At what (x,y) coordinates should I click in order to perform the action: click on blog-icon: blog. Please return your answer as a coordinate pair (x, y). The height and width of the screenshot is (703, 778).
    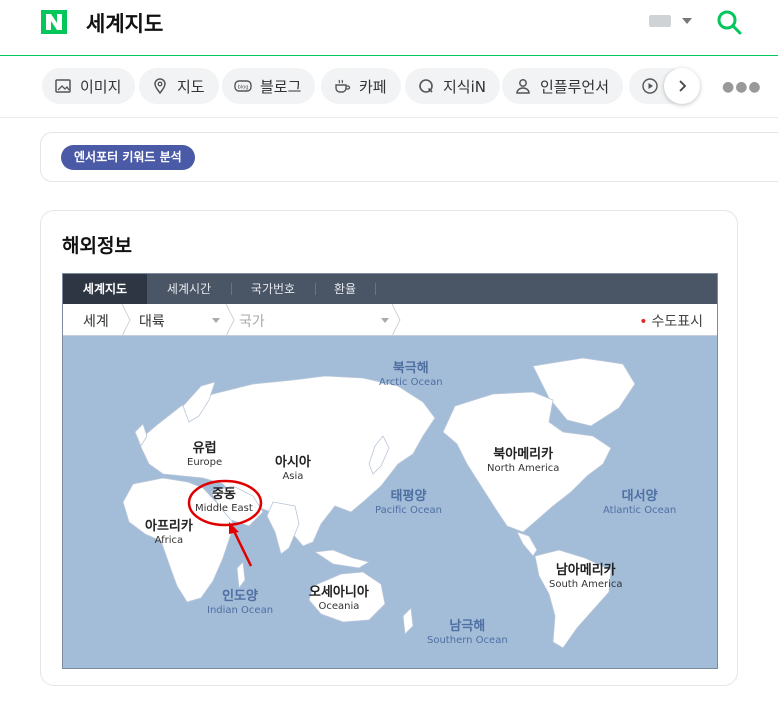
    Looking at the image, I should click on (243, 86).